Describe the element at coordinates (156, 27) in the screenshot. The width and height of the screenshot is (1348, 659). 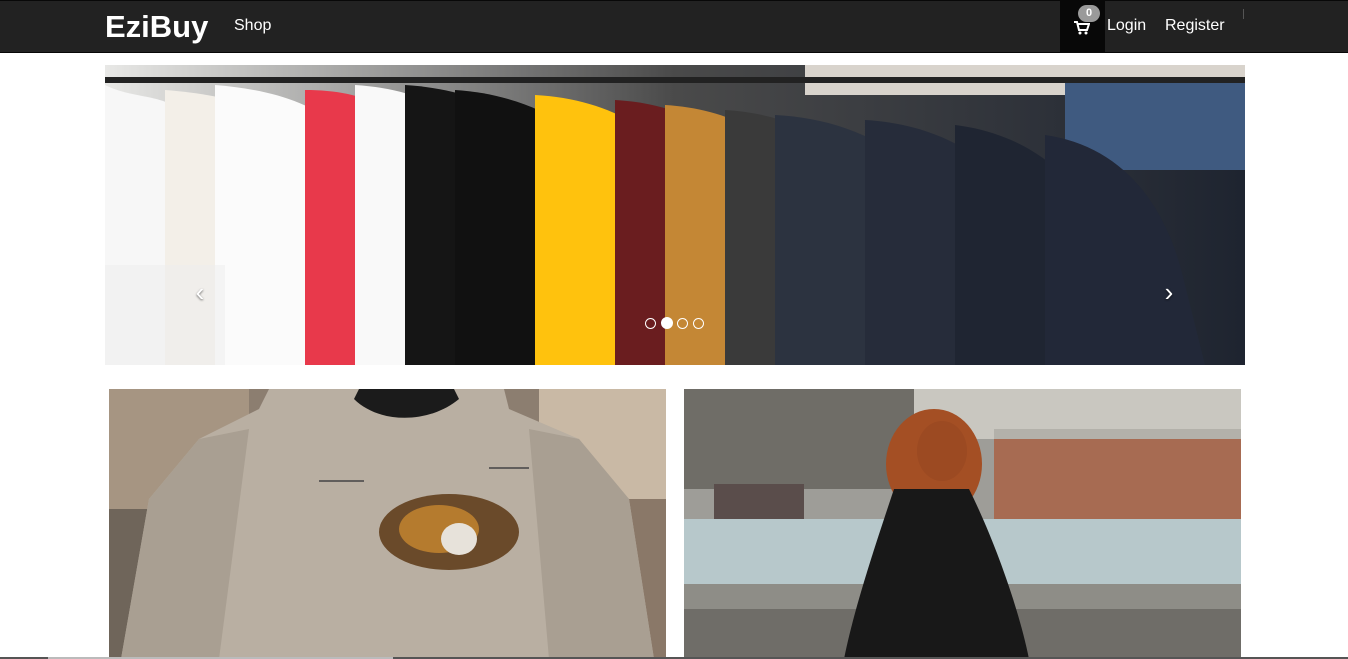
I see `brand-logo: EziBuy` at that location.